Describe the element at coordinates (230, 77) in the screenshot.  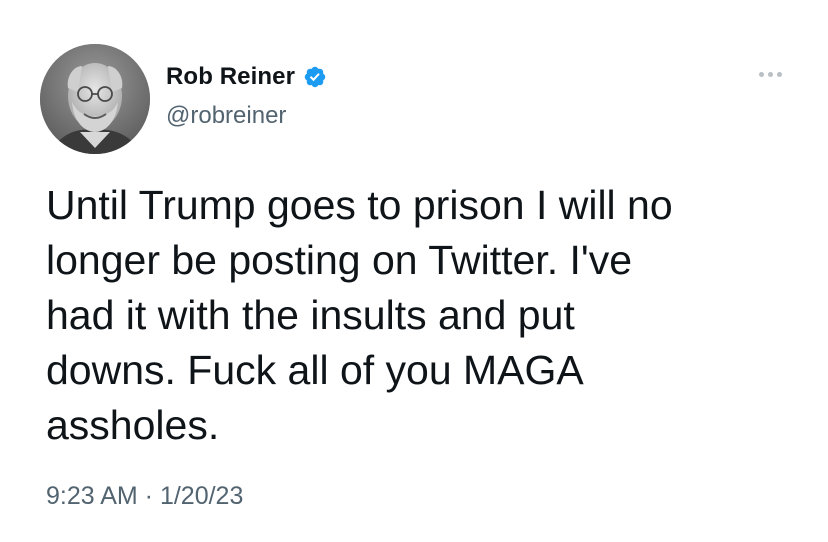
I see `display-name: Rob Reiner` at that location.